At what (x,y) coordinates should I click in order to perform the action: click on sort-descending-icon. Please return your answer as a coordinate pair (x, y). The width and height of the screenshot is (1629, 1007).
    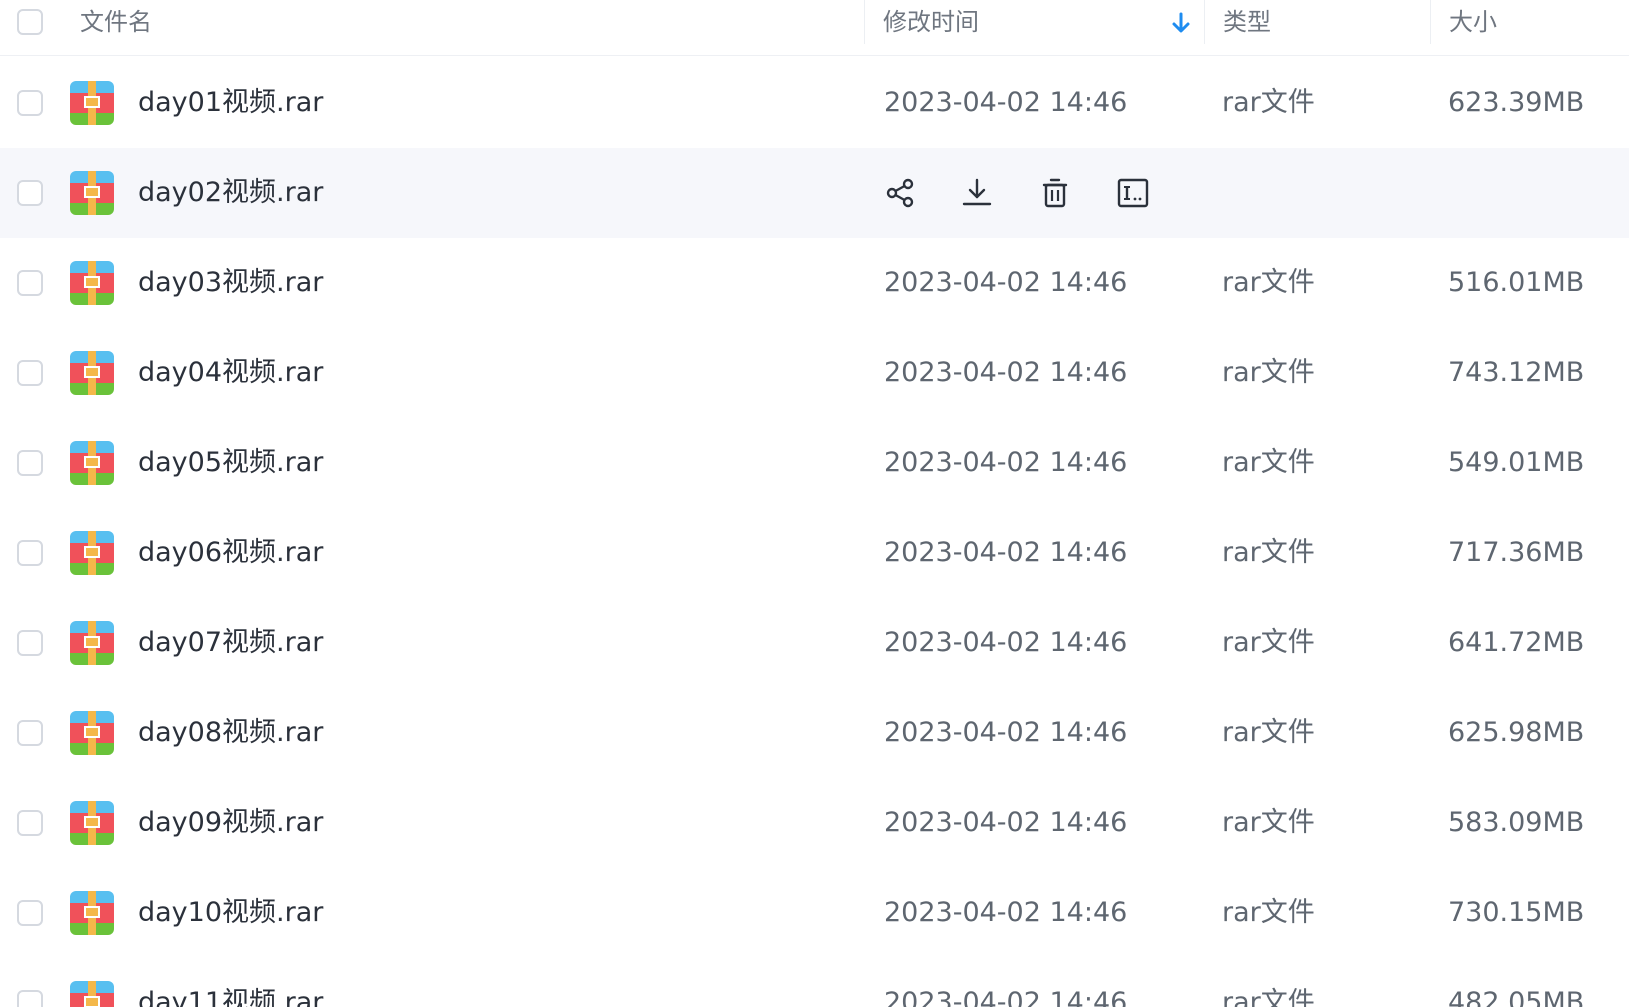
    Looking at the image, I should click on (1181, 23).